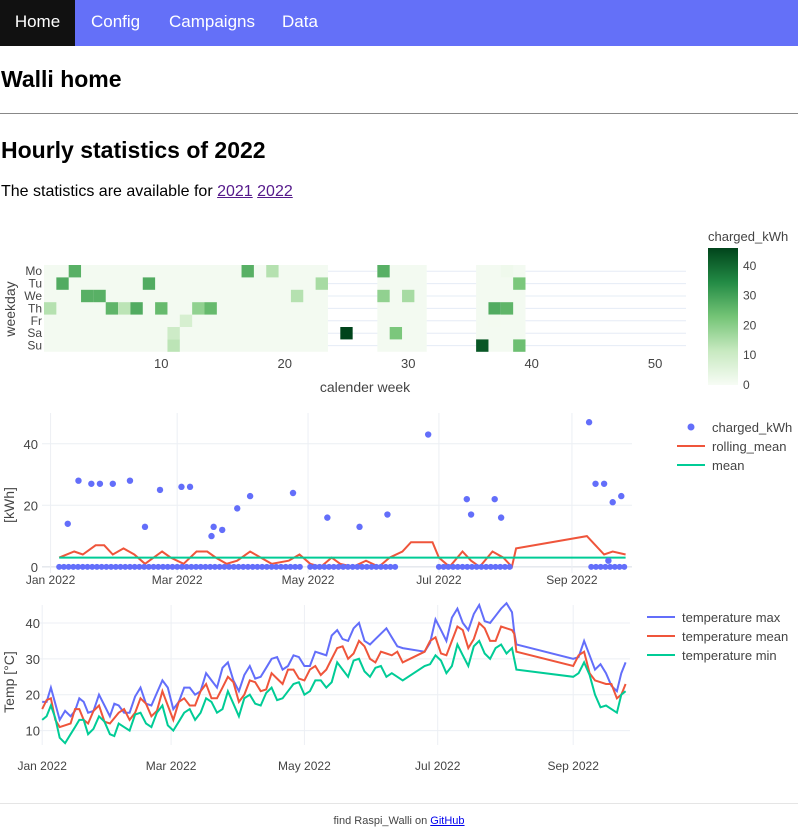 The height and width of the screenshot is (832, 798). What do you see at coordinates (748, 236) in the screenshot?
I see `colorbar-title: charged_kWh` at bounding box center [748, 236].